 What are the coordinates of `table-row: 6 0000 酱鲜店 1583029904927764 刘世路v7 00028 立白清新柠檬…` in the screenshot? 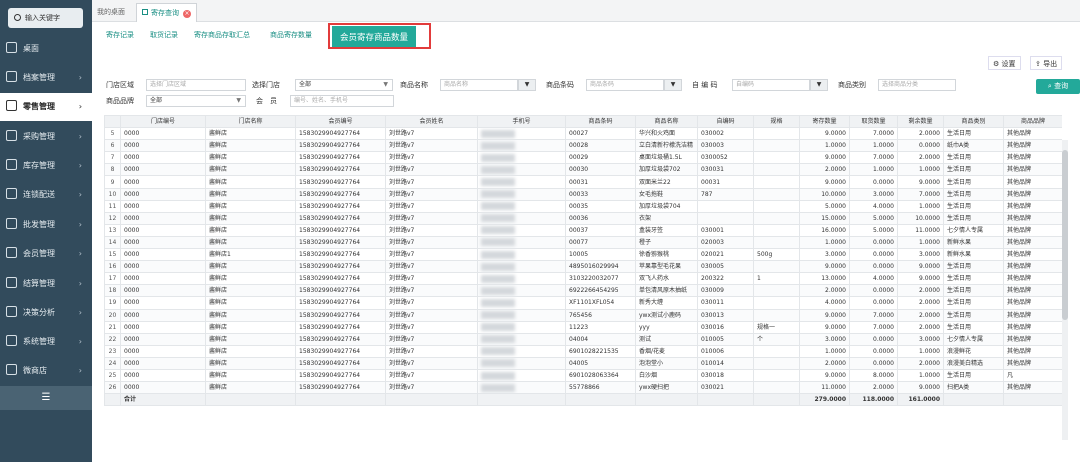 It's located at (583, 146).